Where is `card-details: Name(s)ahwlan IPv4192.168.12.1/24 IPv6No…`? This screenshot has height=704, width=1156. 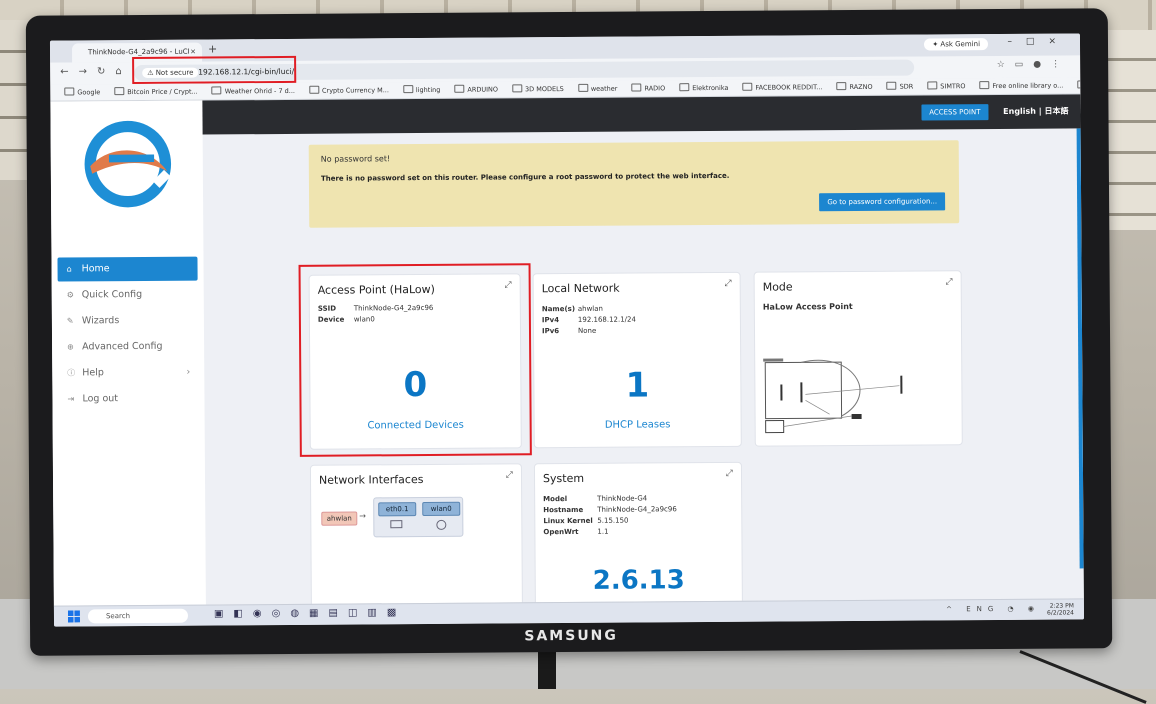 card-details: Name(s)ahwlan IPv4192.168.12.1/24 IPv6No… is located at coordinates (589, 321).